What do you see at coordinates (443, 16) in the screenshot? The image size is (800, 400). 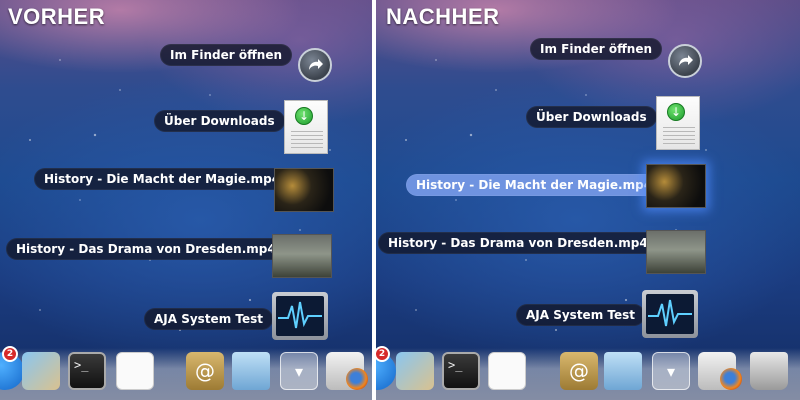 I see `after-heading: NACHHER` at bounding box center [443, 16].